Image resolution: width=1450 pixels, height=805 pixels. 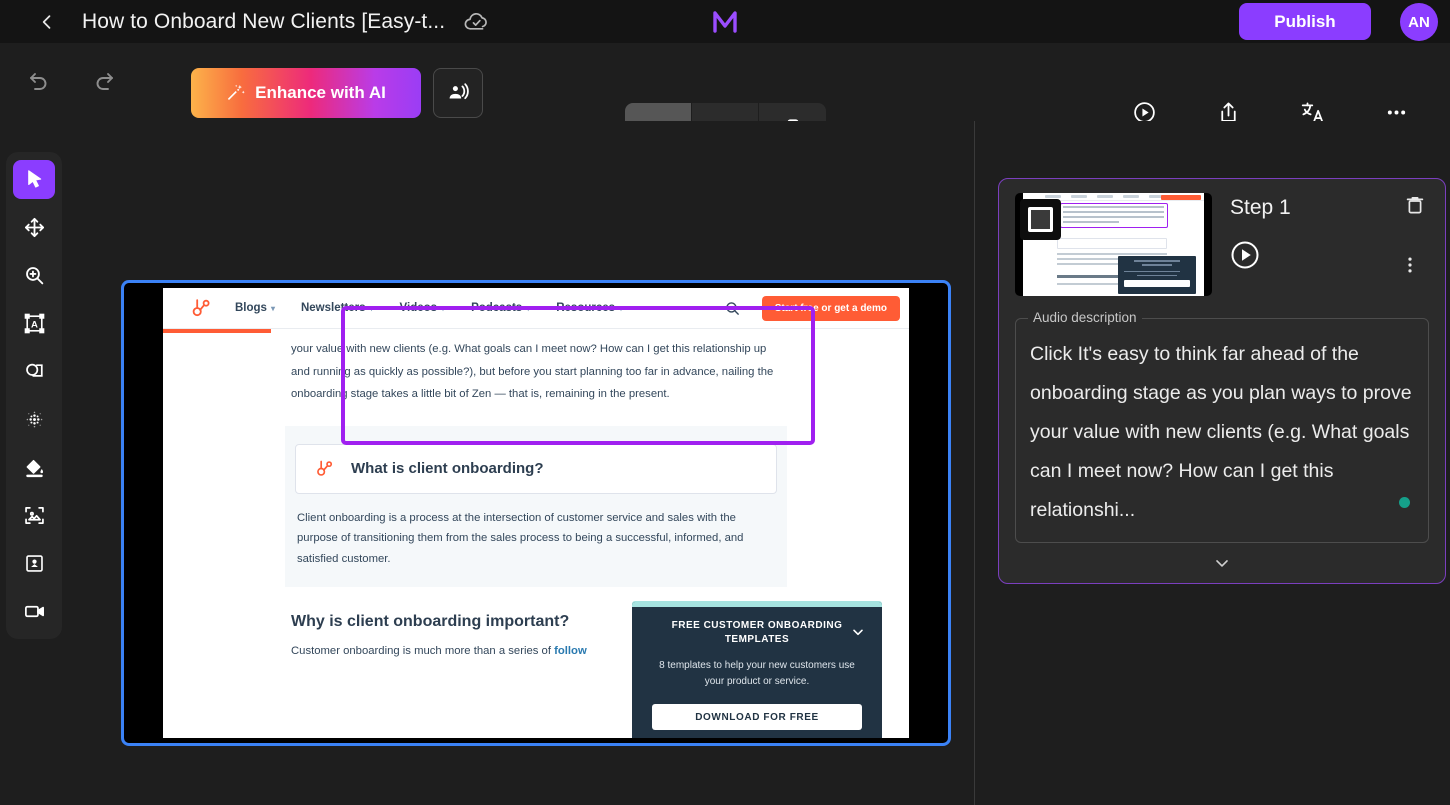 What do you see at coordinates (476, 21) in the screenshot?
I see `cloud-check-icon` at bounding box center [476, 21].